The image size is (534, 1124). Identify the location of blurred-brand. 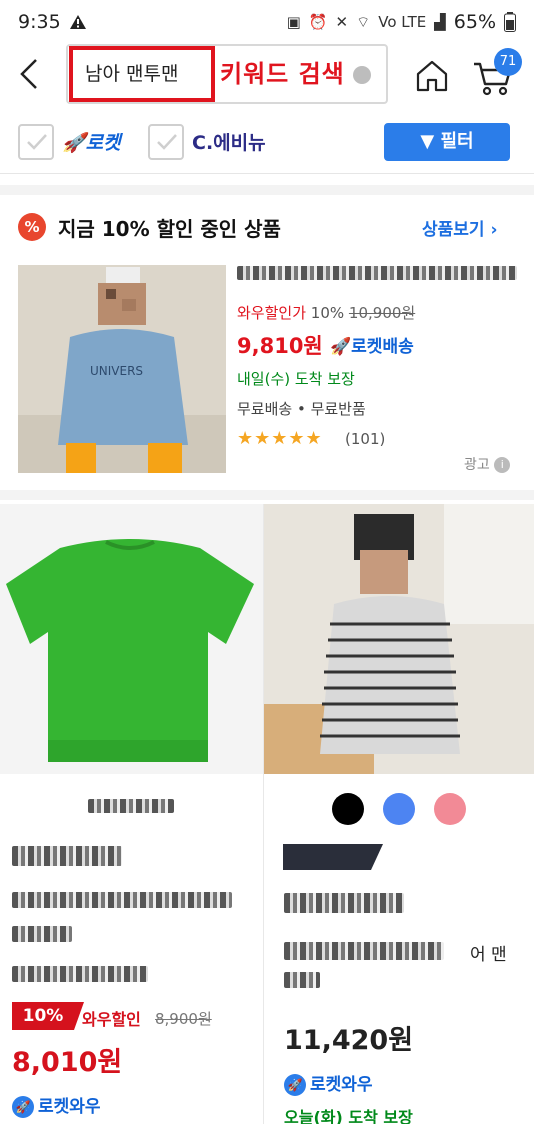
(131, 806).